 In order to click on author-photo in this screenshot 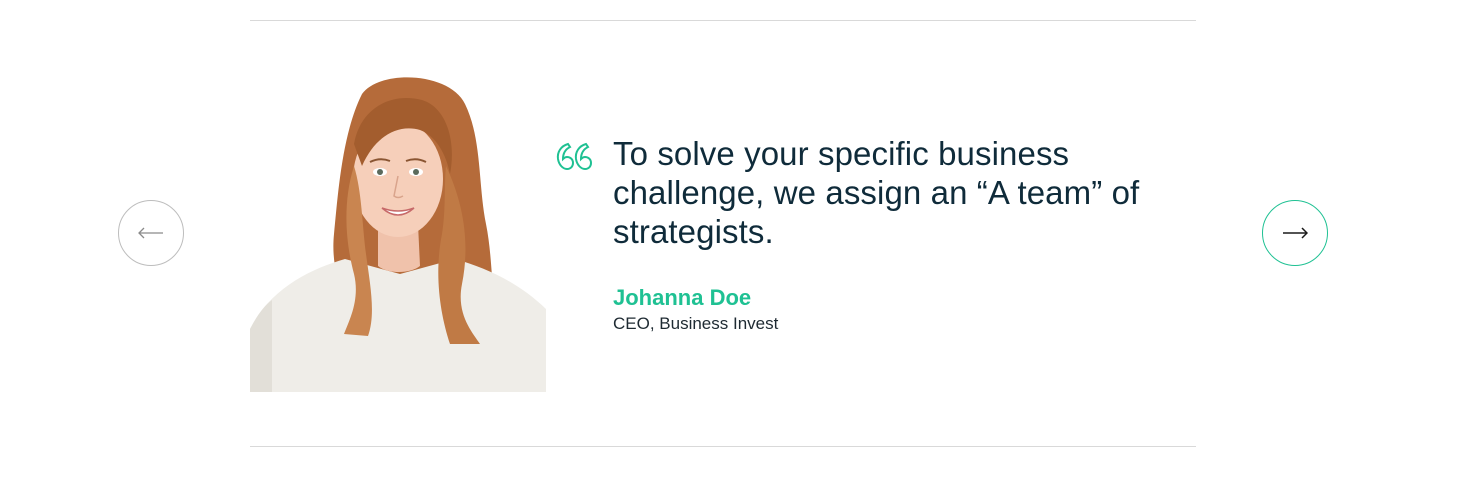, I will do `click(398, 233)`.